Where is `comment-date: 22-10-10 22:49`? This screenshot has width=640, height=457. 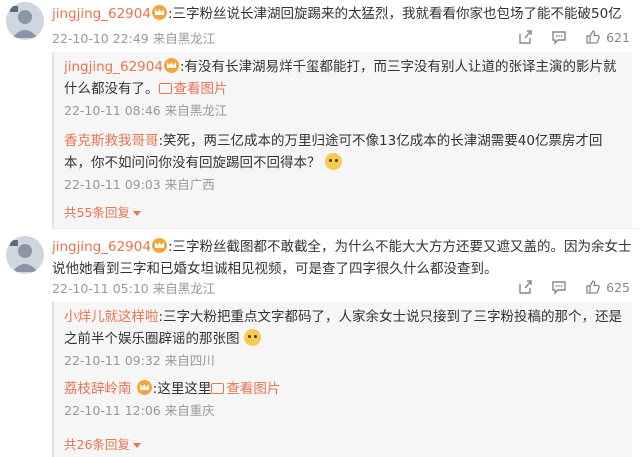 comment-date: 22-10-10 22:49 is located at coordinates (100, 38).